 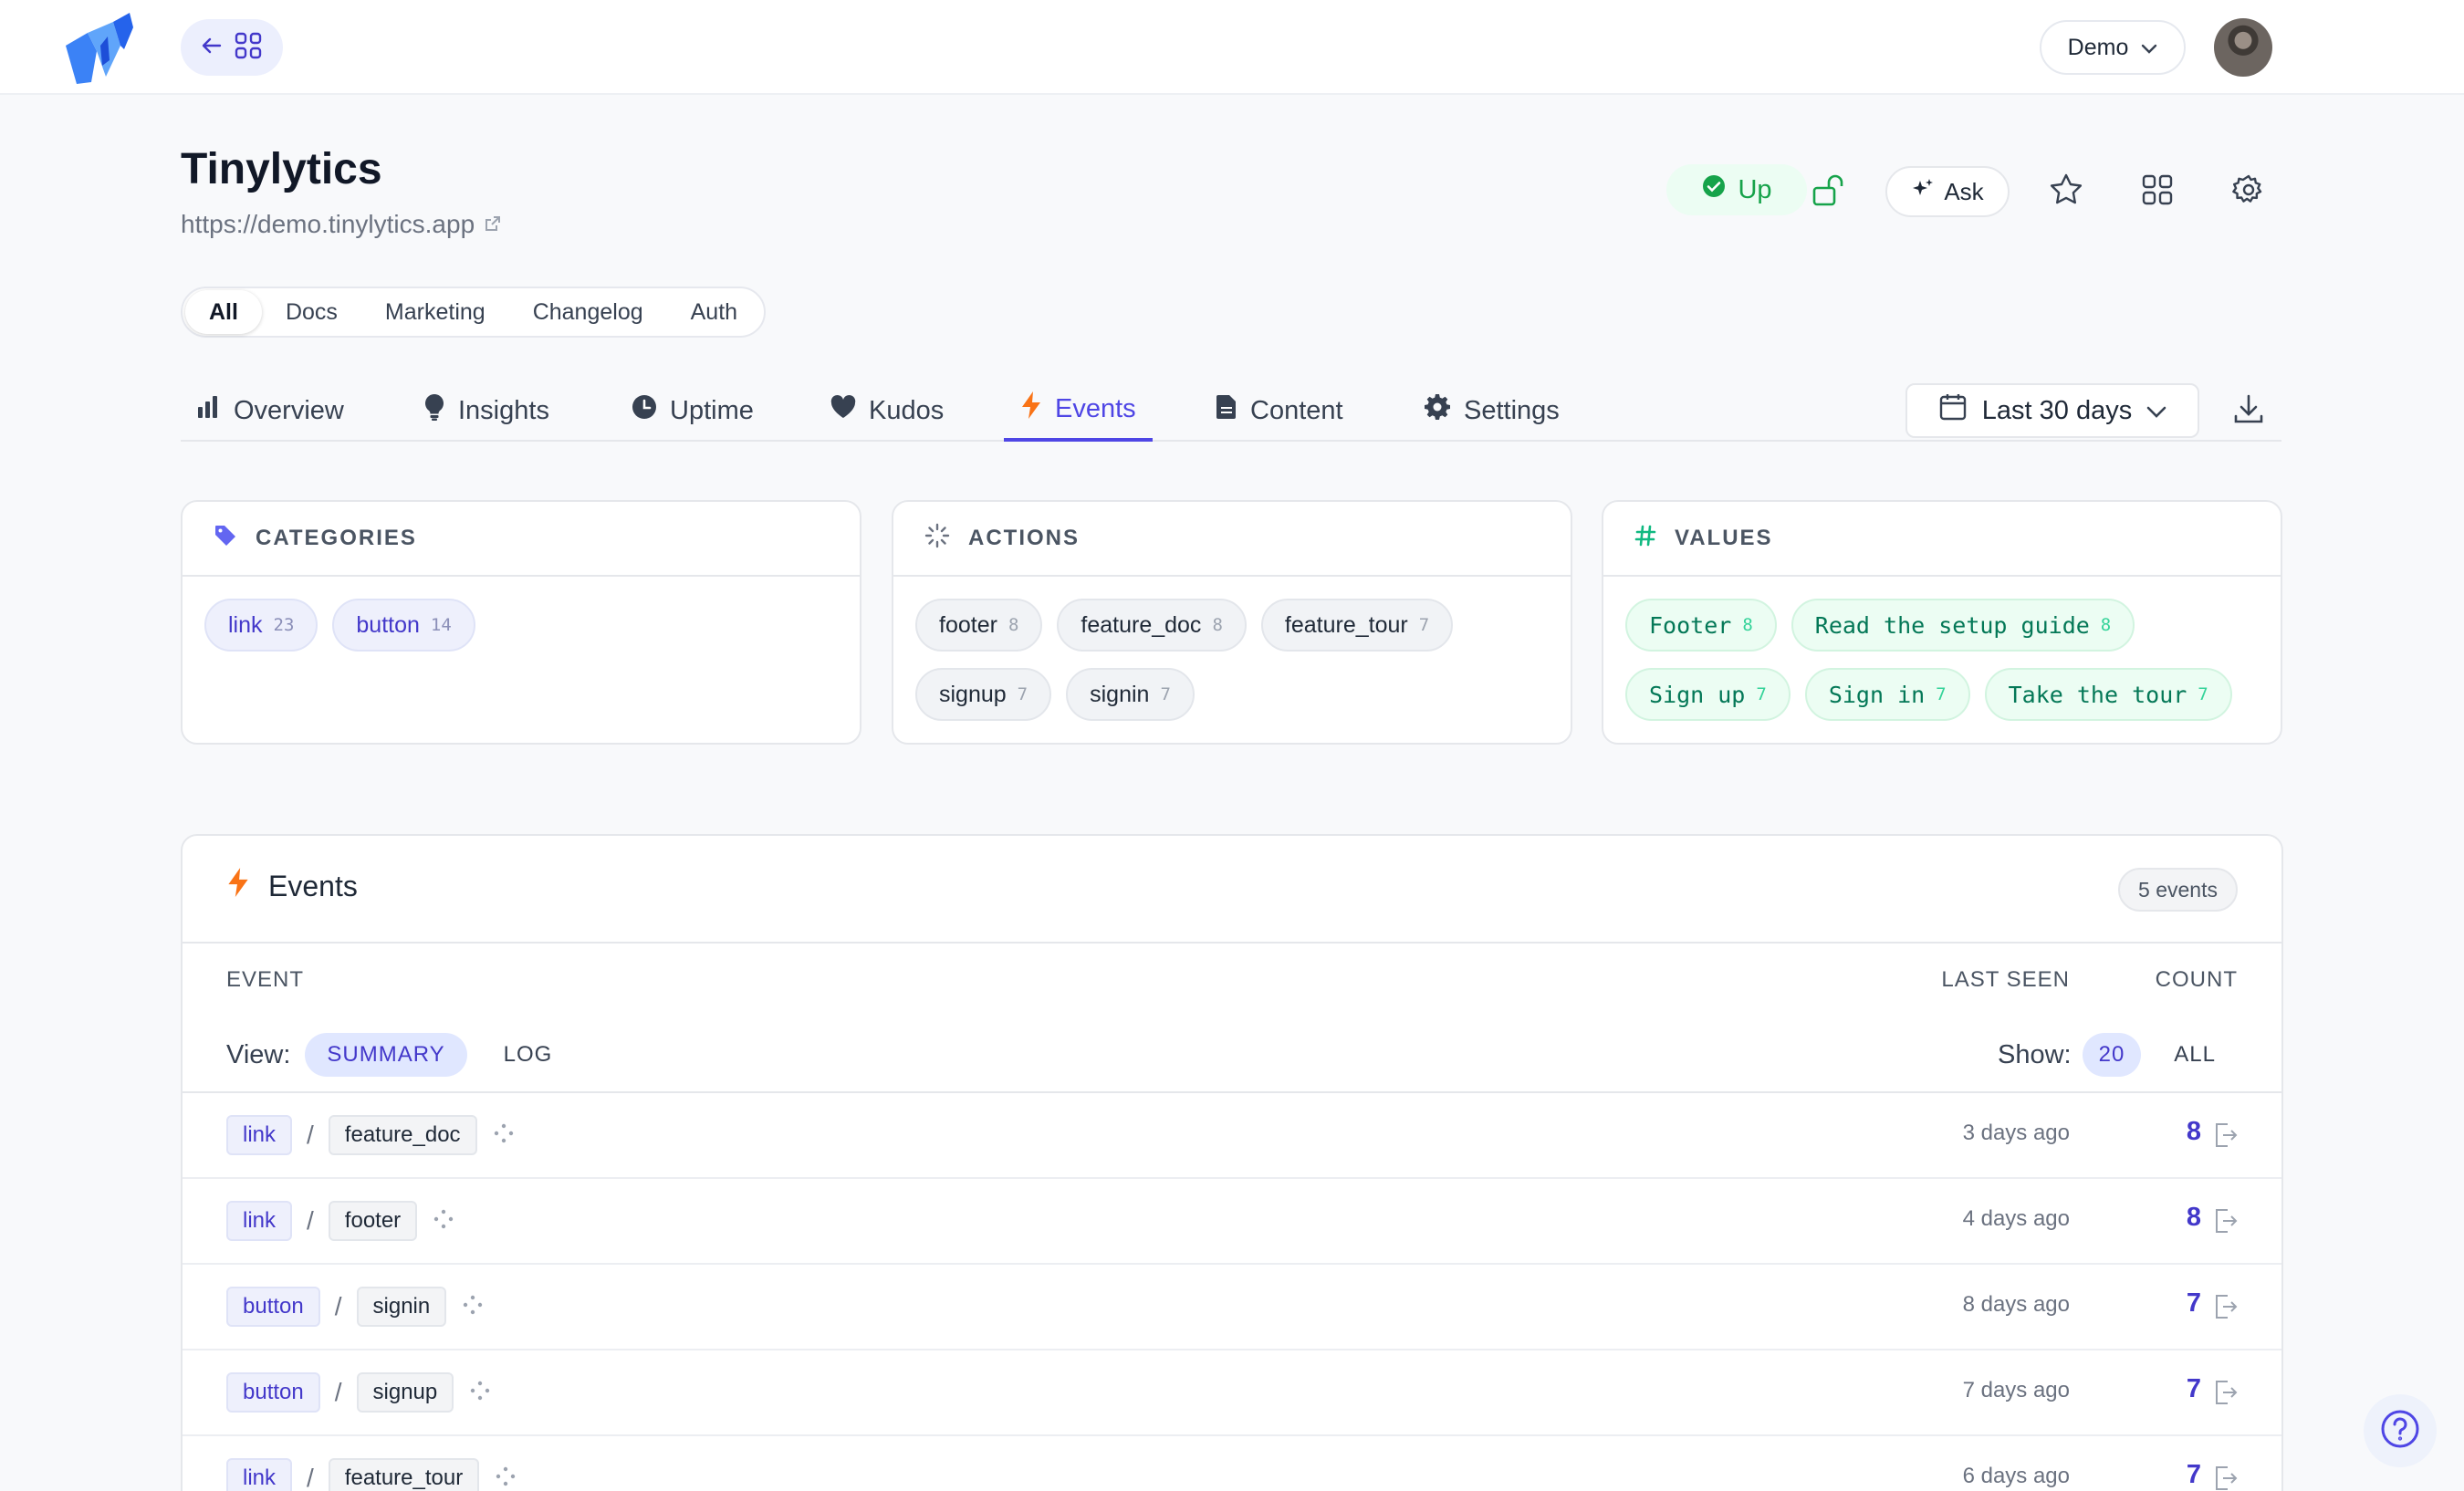 What do you see at coordinates (1120, 694) in the screenshot?
I see `chip-label: signin` at bounding box center [1120, 694].